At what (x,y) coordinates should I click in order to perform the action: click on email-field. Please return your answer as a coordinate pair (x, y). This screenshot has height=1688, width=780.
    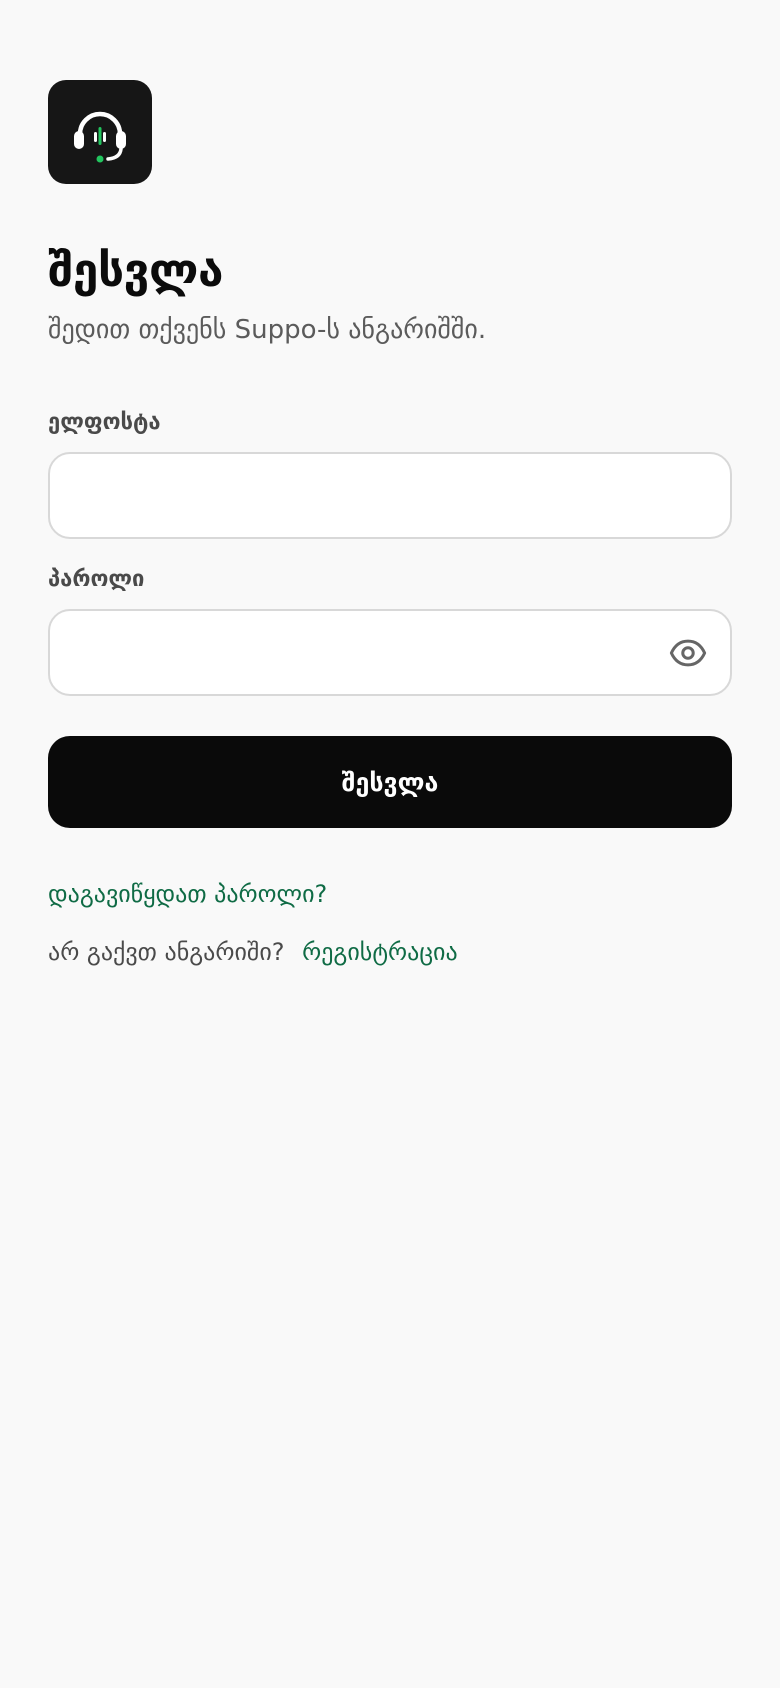
    Looking at the image, I should click on (390, 495).